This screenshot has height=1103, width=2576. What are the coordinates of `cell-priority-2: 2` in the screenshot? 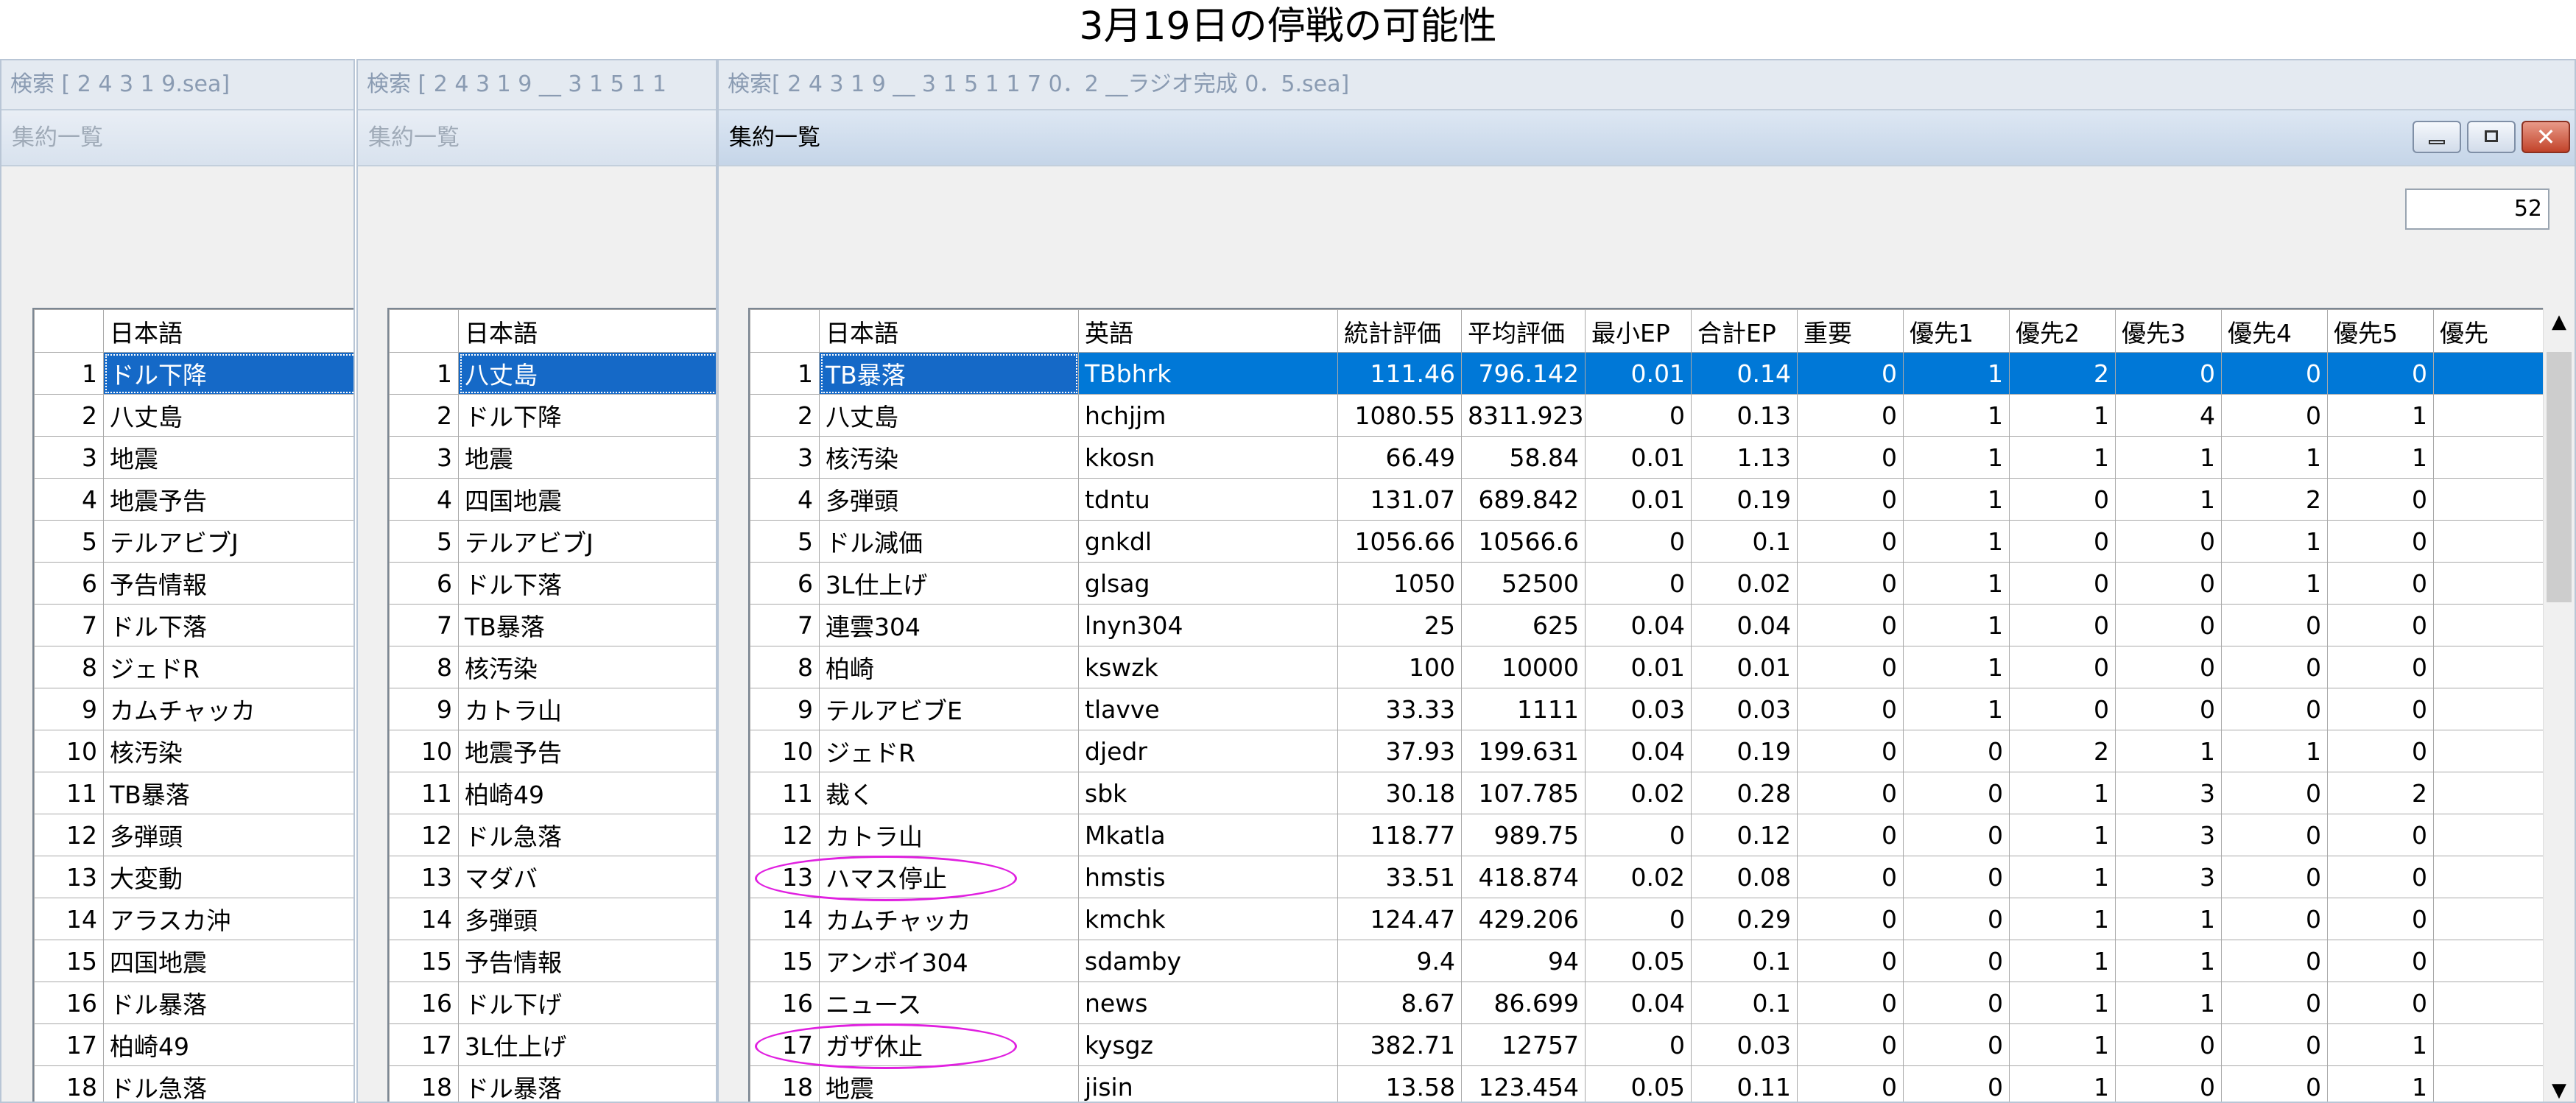 It's located at (2062, 751).